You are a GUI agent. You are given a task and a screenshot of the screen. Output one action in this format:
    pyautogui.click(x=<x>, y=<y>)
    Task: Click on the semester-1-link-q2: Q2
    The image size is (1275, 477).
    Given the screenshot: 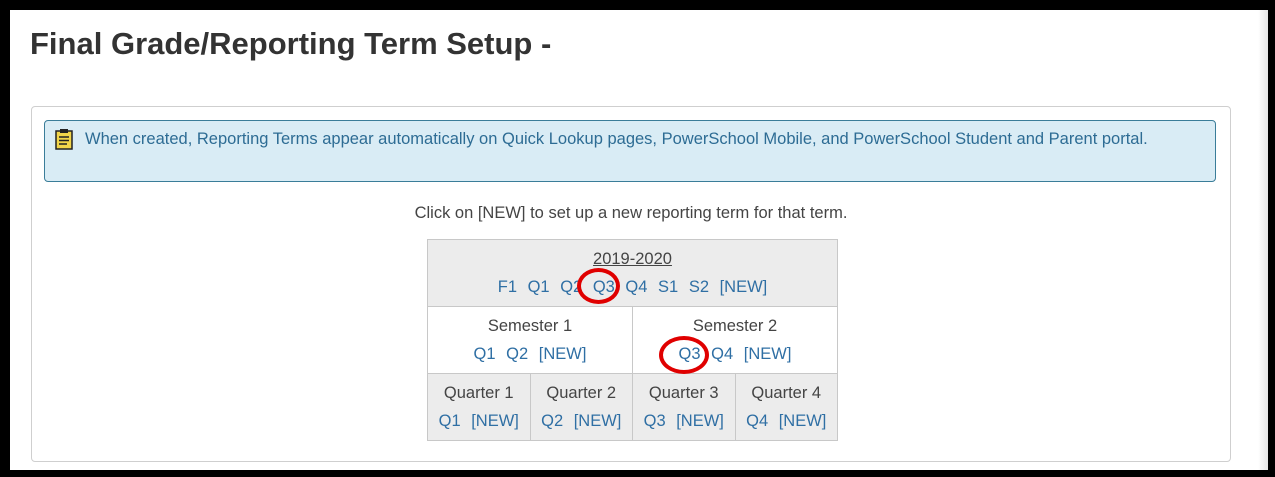 What is the action you would take?
    pyautogui.click(x=517, y=354)
    